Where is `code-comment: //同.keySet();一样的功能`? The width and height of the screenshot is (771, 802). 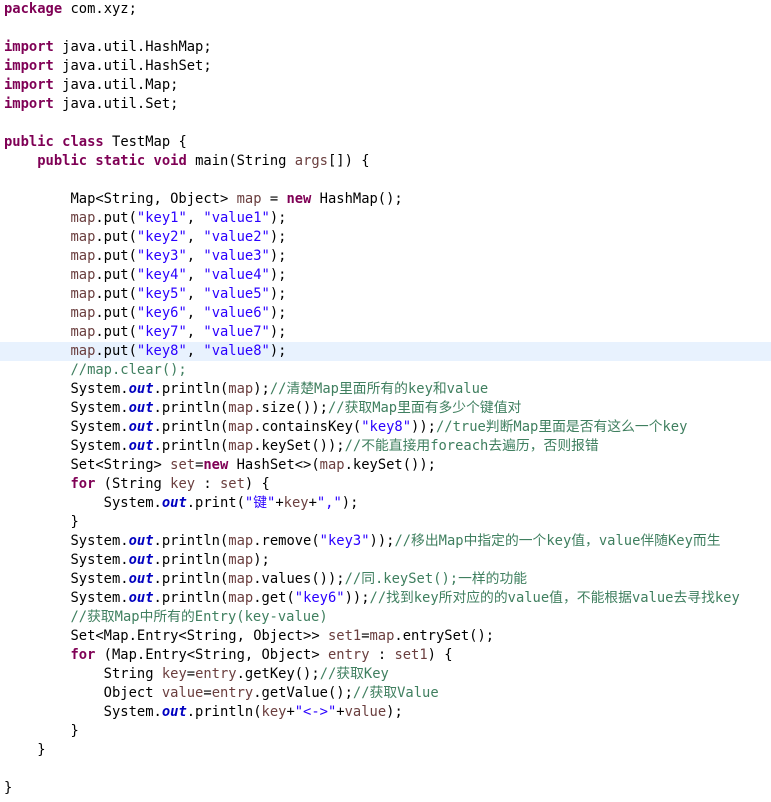 code-comment: //同.keySet();一样的功能 is located at coordinates (436, 579).